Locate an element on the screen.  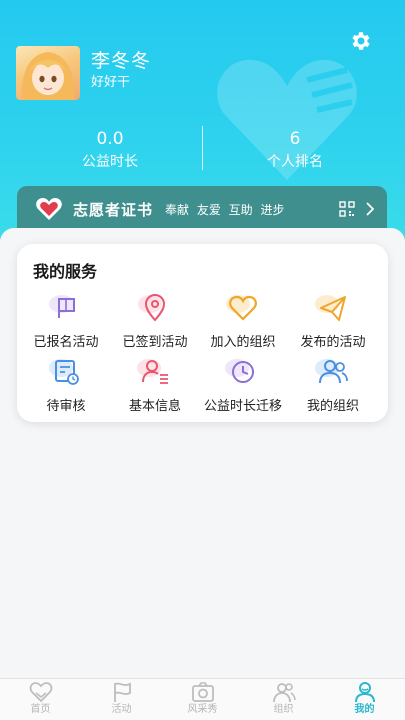
volunteer-certificate-bar: 志愿者证书 奉献 友爱 互助 进步 is located at coordinates (202, 209).